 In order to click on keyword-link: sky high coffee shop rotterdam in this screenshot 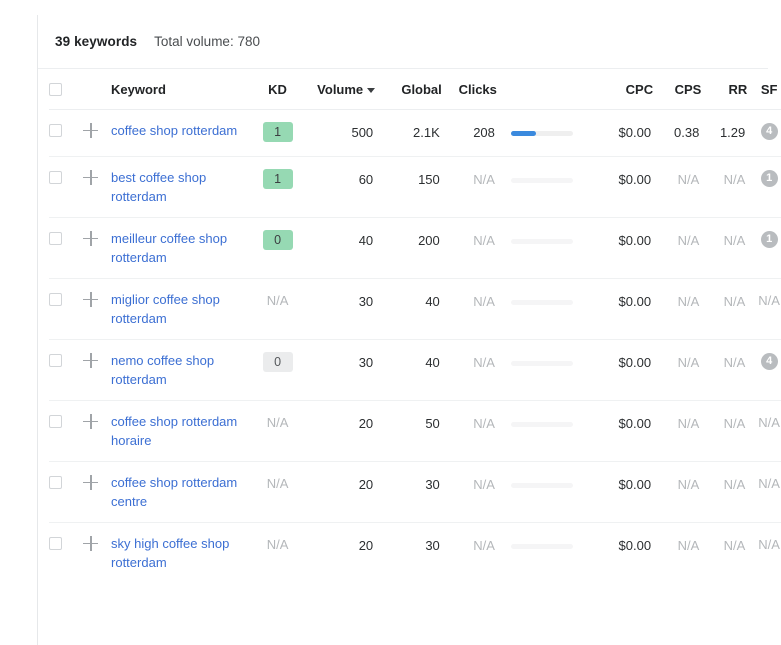, I will do `click(181, 553)`.